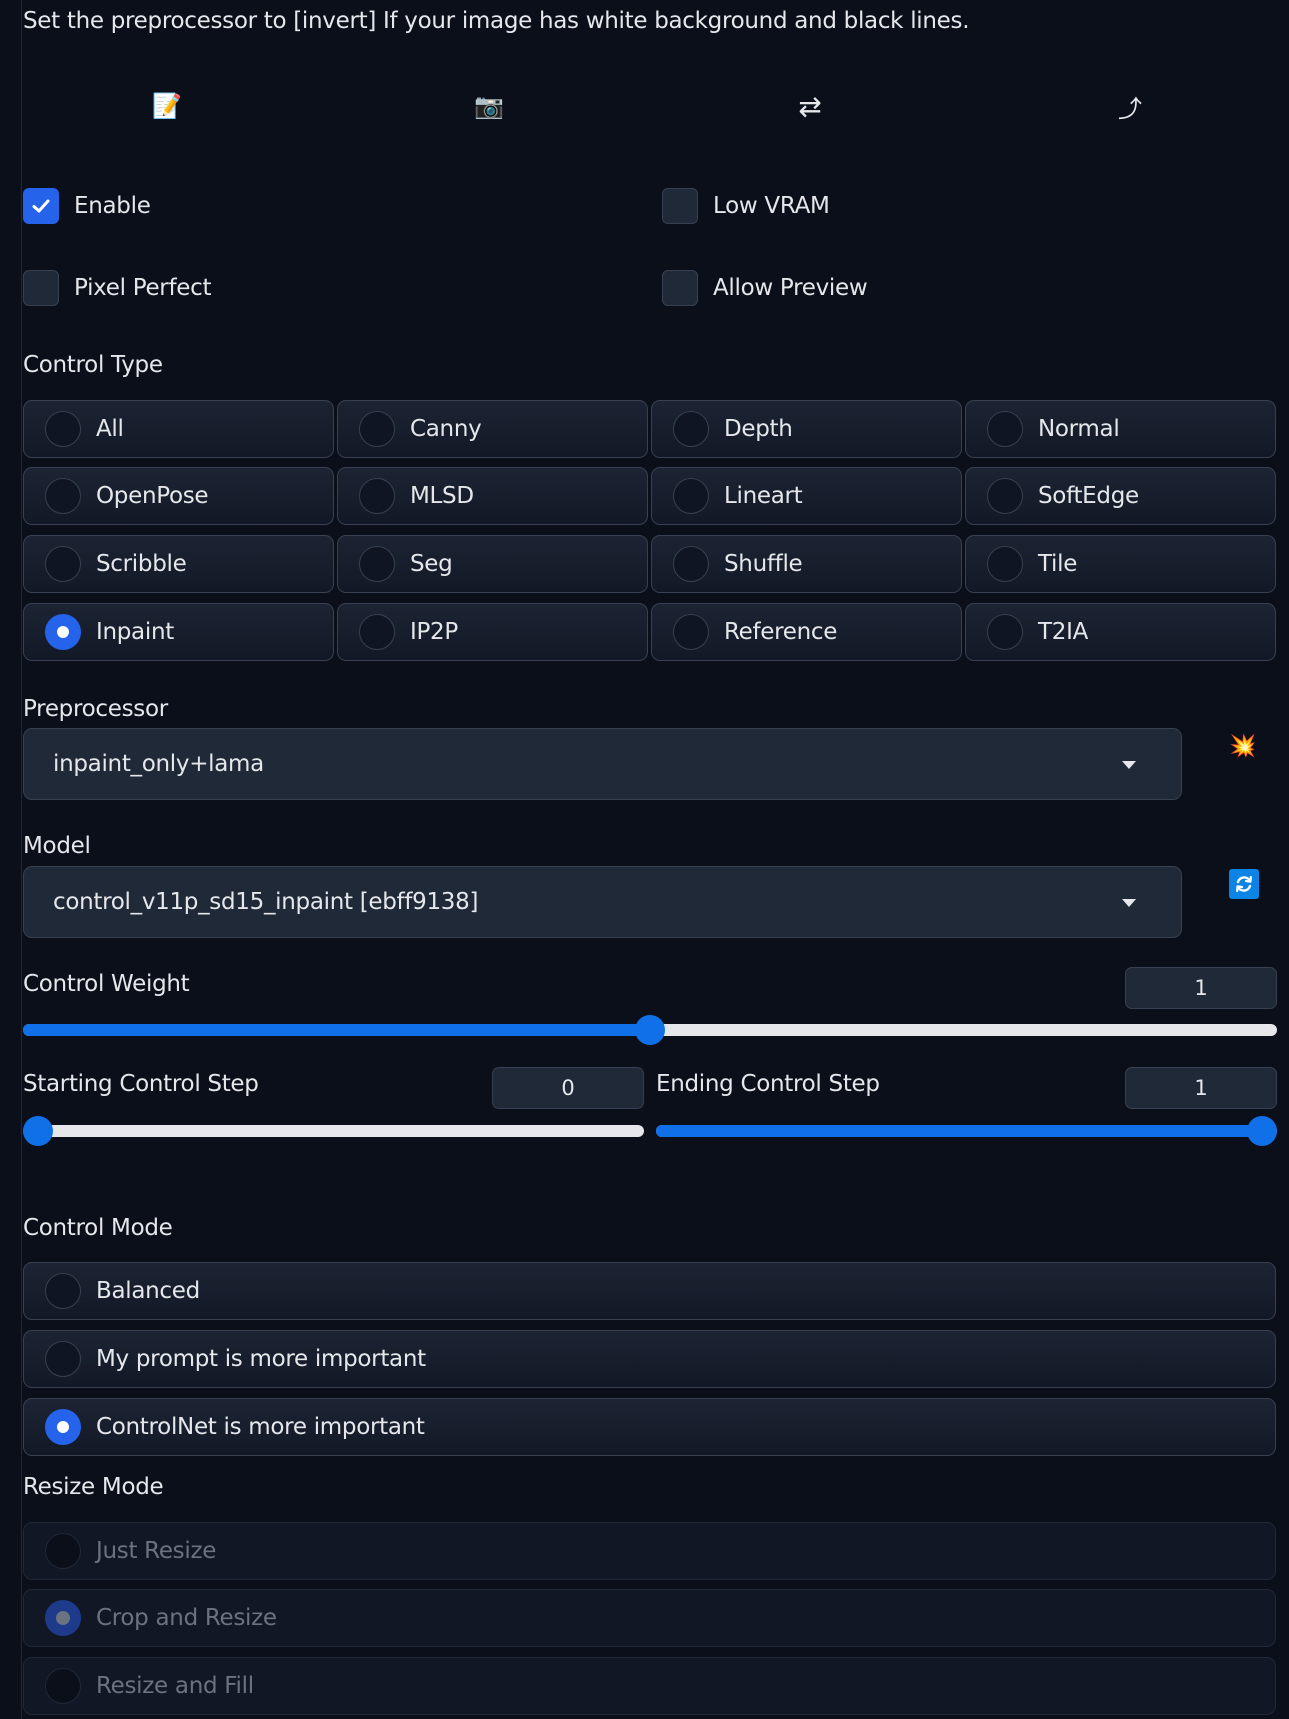 This screenshot has height=1719, width=1289. Describe the element at coordinates (41, 288) in the screenshot. I see `pixel-perfect-checkbox-box` at that location.